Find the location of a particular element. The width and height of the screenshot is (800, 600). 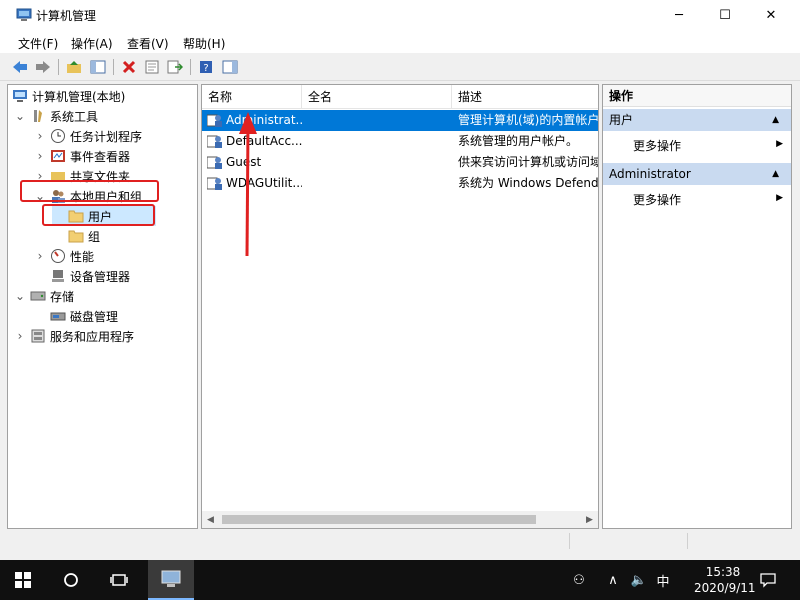

task-view-button is located at coordinates (119, 580).